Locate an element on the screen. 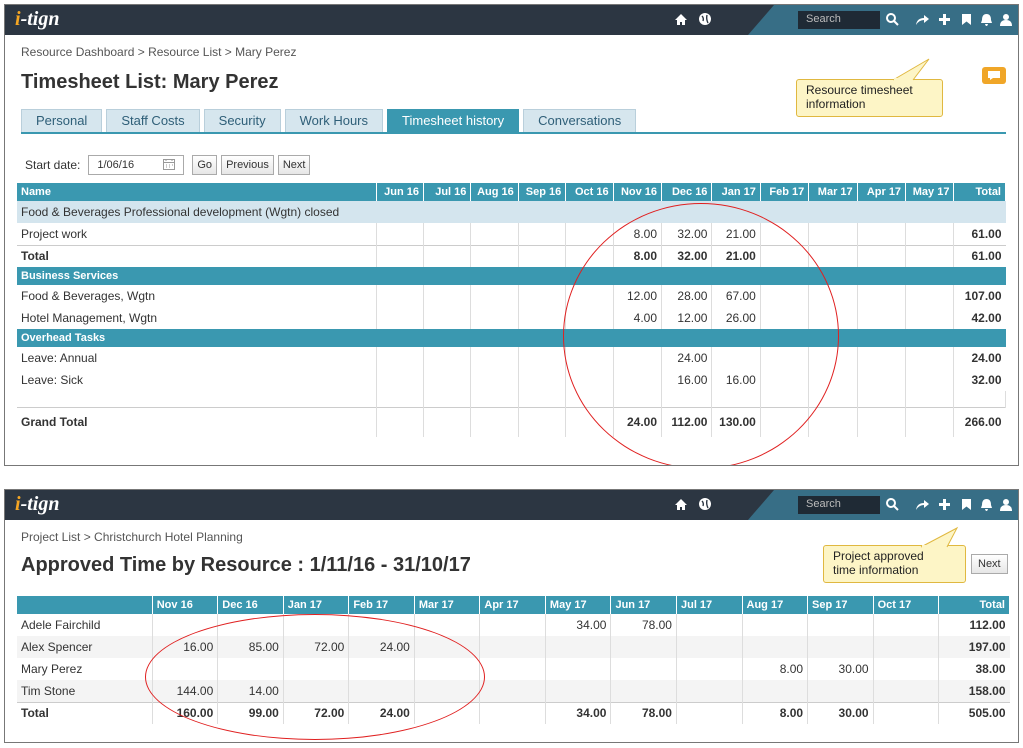 The height and width of the screenshot is (748, 1023). row-name: Total is located at coordinates (197, 255).